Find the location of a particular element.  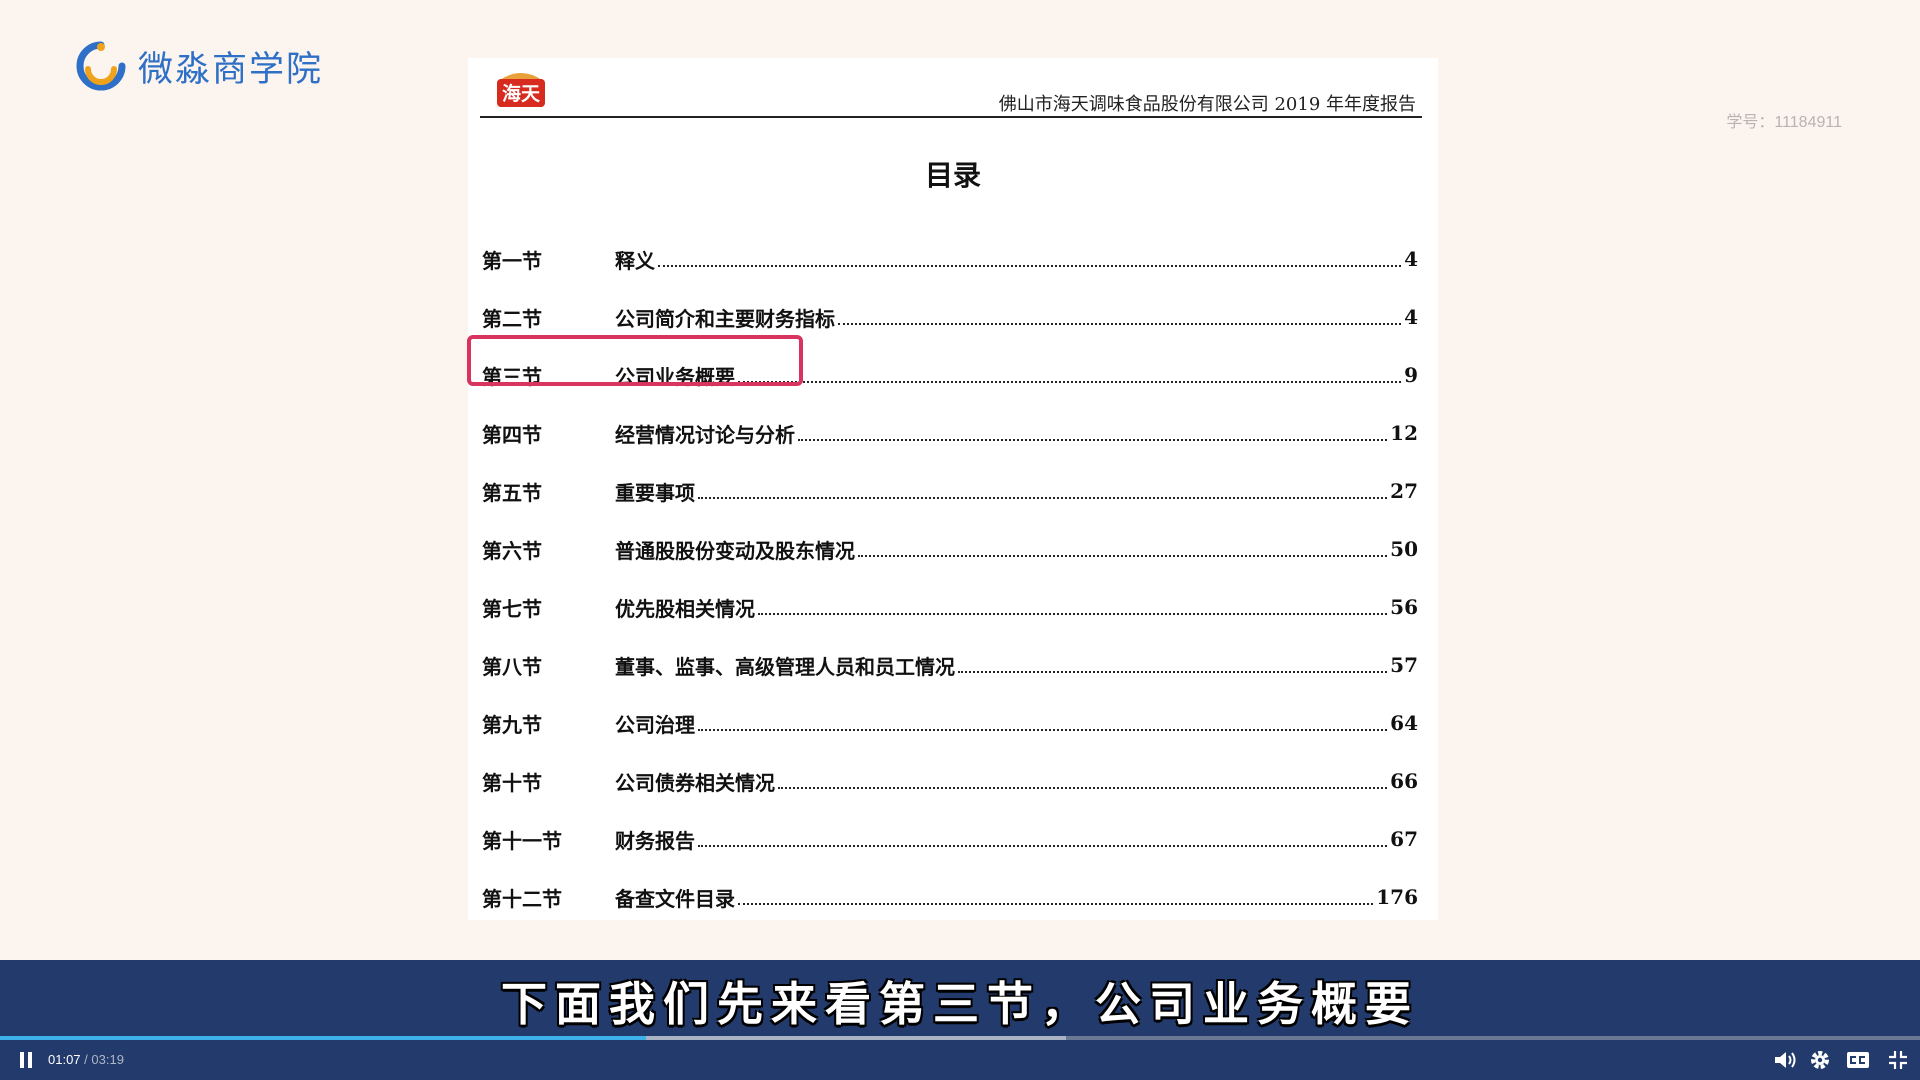

subtitle-band: 下面我们先来看第三节，公司业务概要 is located at coordinates (960, 1000).